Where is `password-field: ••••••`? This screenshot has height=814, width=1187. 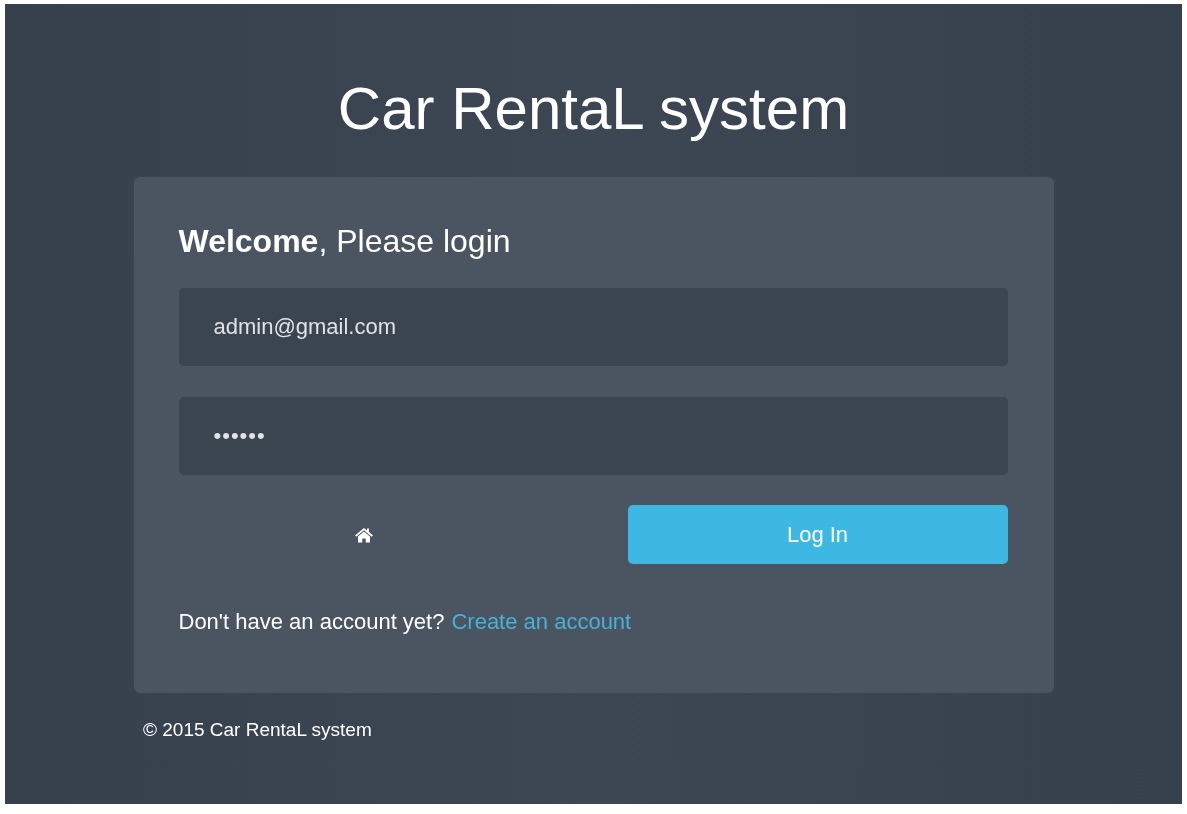
password-field: •••••• is located at coordinates (593, 436).